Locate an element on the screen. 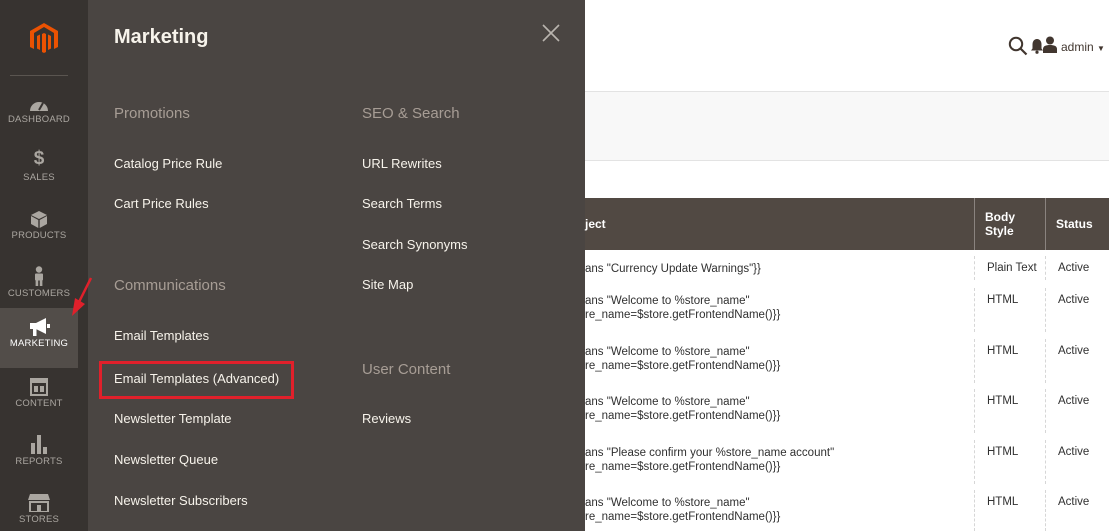  store-icon is located at coordinates (39, 498).